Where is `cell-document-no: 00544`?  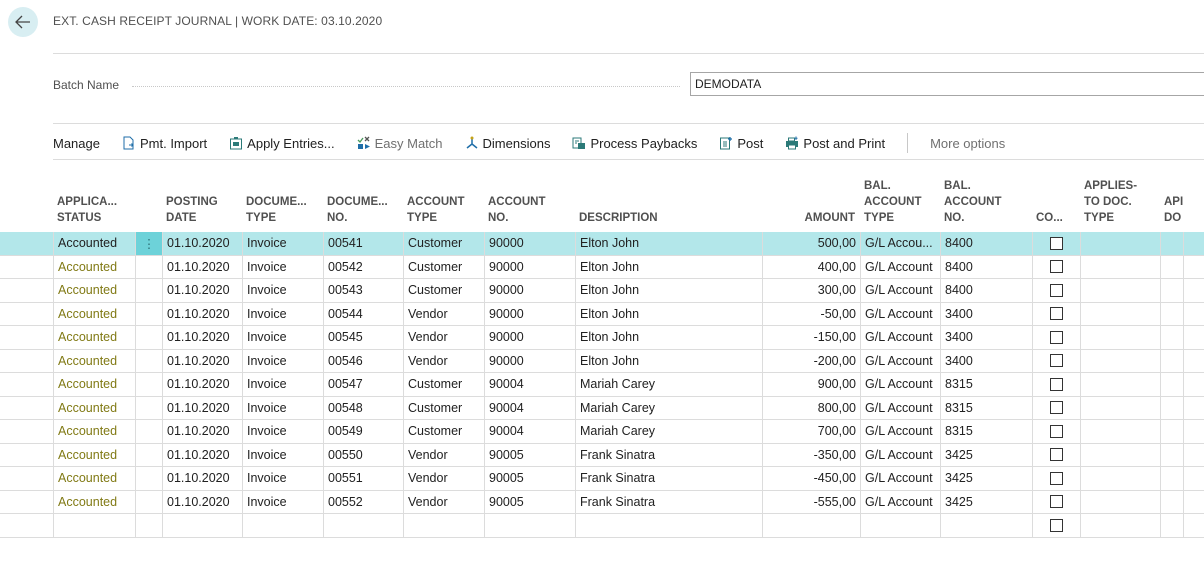
cell-document-no: 00544 is located at coordinates (363, 313).